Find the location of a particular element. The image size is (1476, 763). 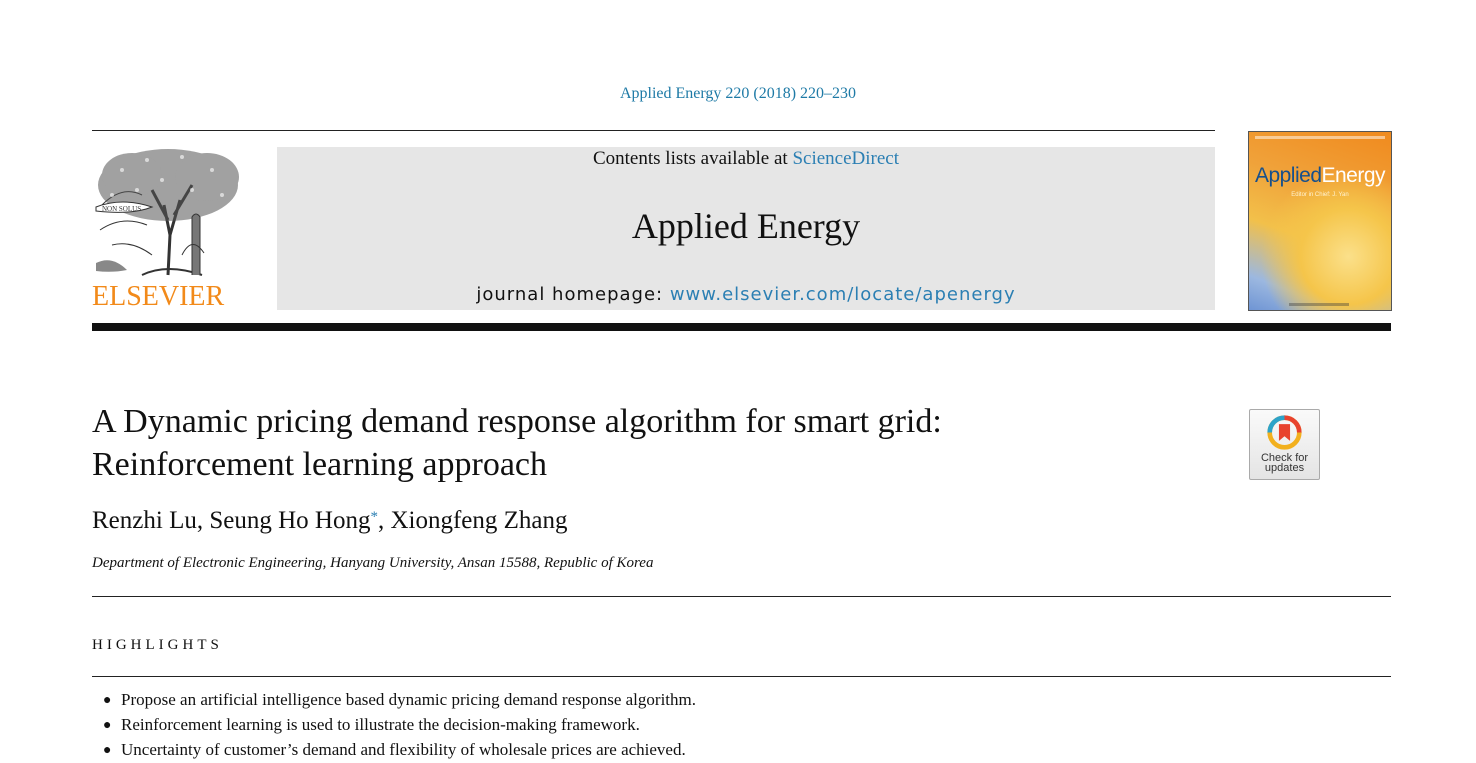

elsevier-wordmark: ELSEVIER is located at coordinates (158, 296).